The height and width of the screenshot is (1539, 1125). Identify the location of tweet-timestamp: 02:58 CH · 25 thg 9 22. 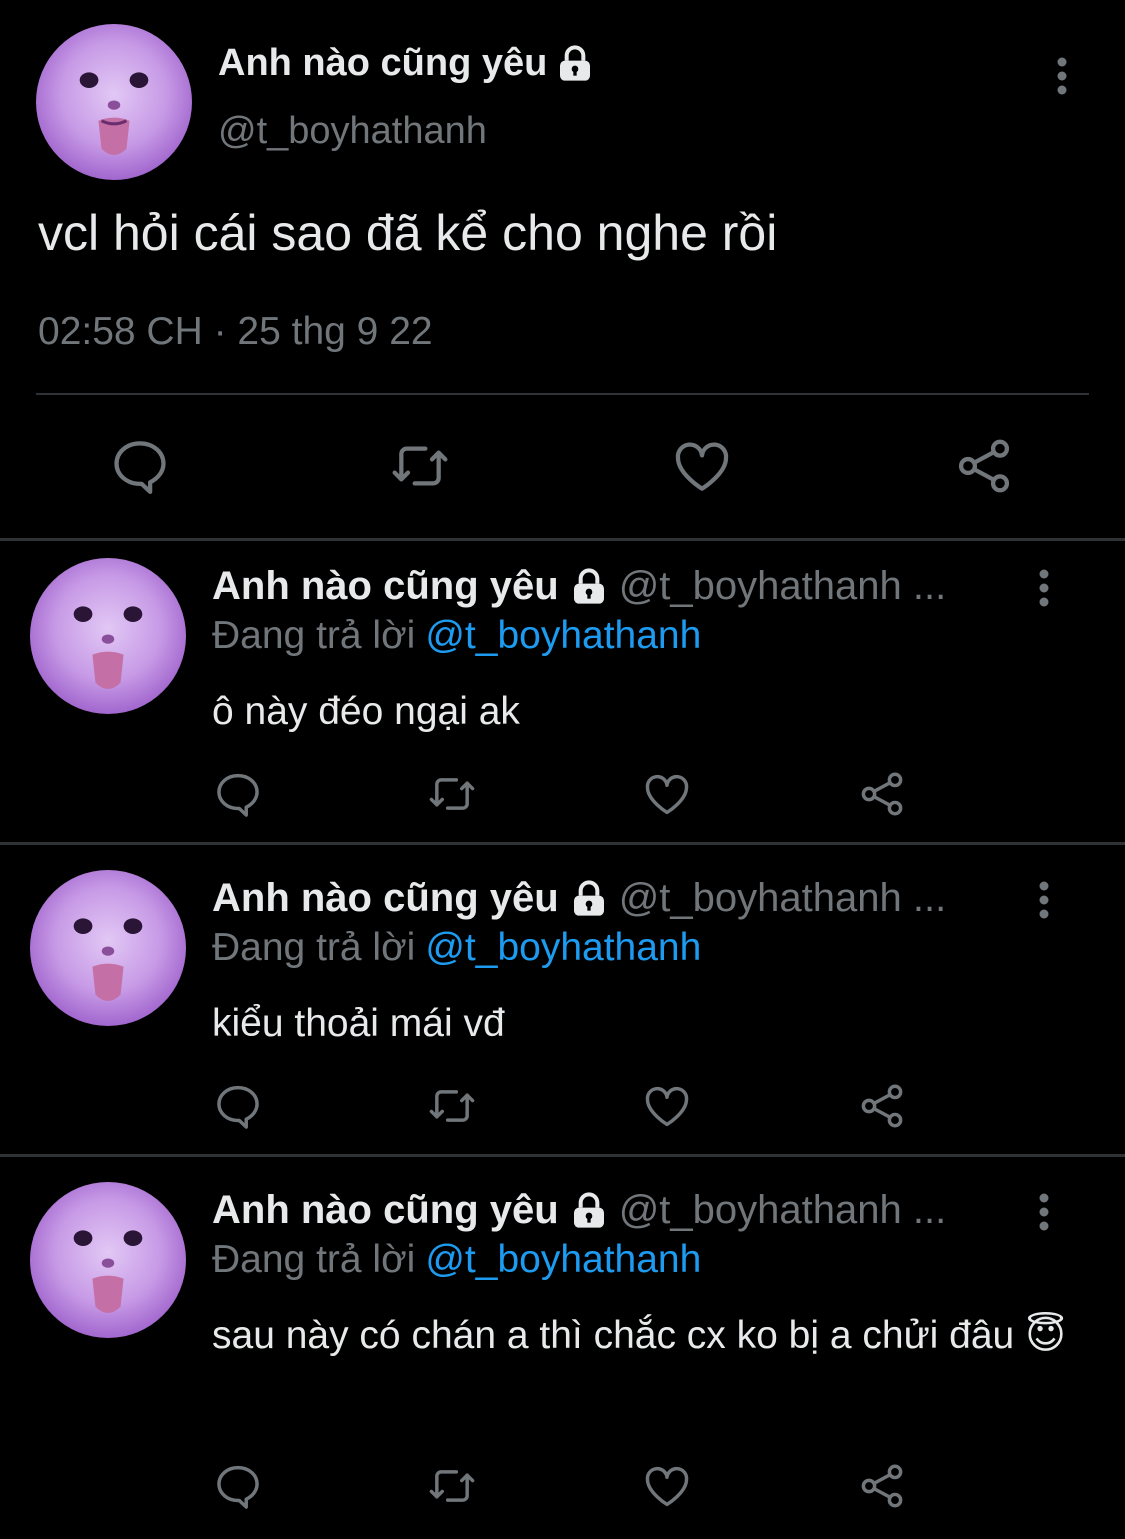
(235, 332).